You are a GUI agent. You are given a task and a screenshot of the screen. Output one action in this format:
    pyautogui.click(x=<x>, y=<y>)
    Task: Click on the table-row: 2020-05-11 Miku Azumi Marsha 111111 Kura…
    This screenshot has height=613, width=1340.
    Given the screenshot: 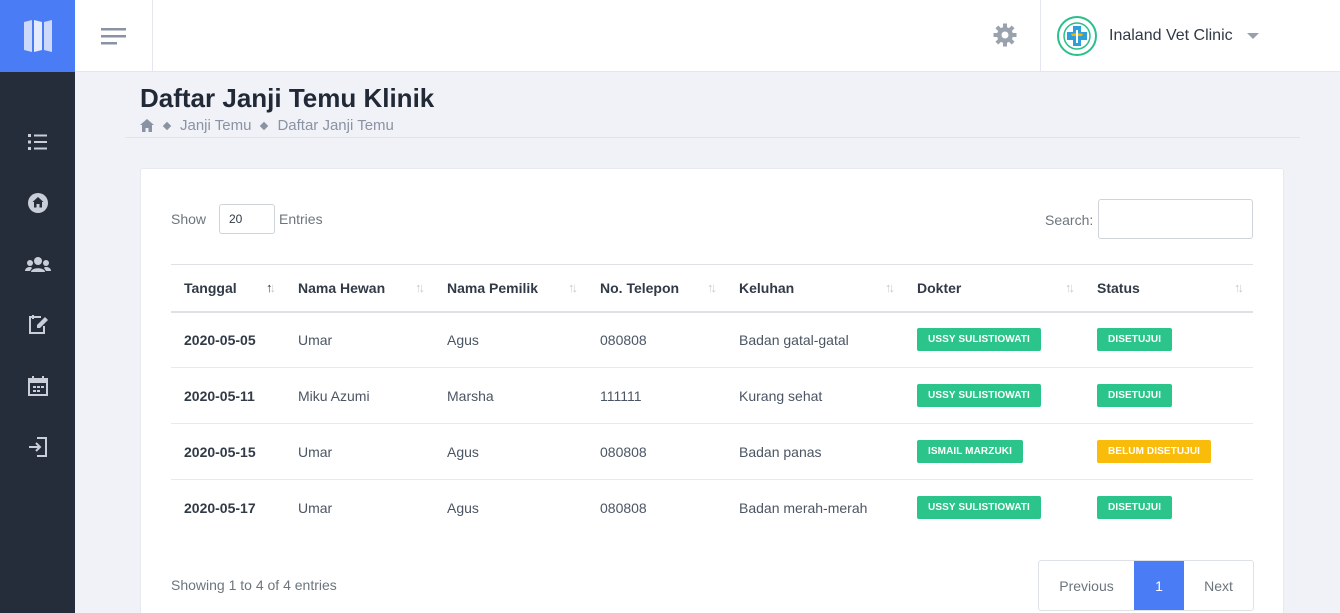 What is the action you would take?
    pyautogui.click(x=712, y=396)
    